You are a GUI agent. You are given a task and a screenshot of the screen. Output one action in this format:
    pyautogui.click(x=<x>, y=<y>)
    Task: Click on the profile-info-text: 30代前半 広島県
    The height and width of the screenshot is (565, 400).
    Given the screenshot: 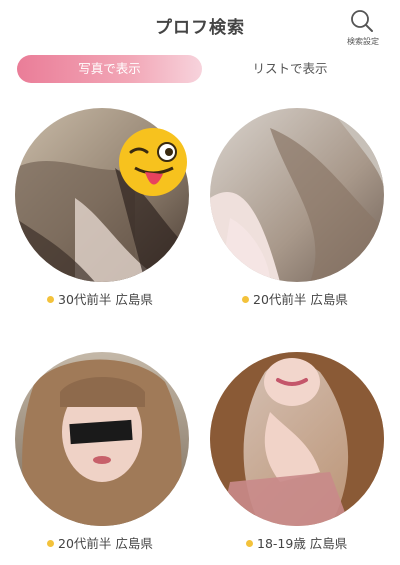 What is the action you would take?
    pyautogui.click(x=105, y=299)
    